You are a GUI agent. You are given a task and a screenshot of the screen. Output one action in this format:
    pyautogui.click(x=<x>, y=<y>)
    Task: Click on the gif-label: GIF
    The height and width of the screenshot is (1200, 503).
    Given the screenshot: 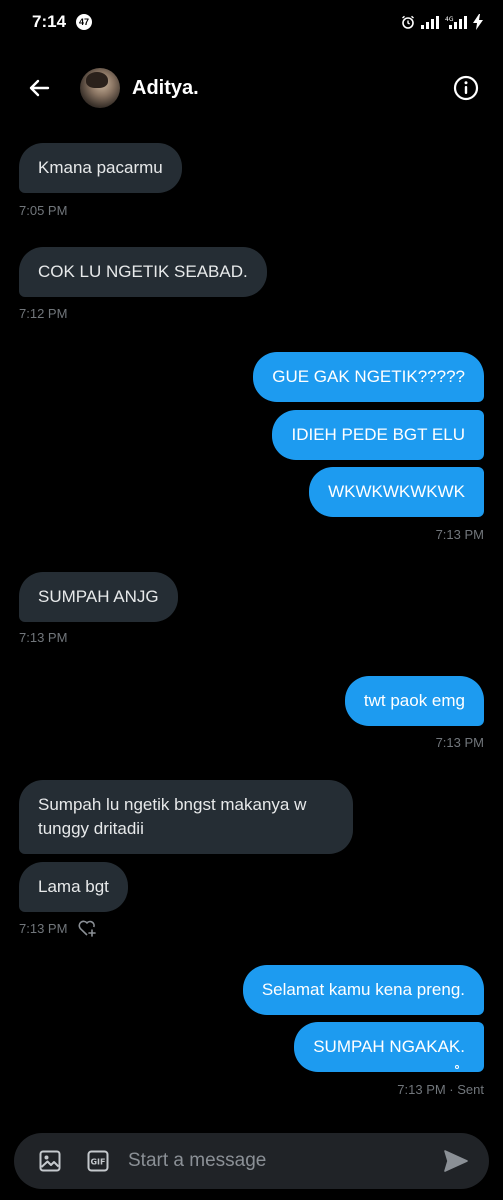 What is the action you would take?
    pyautogui.click(x=97, y=1162)
    